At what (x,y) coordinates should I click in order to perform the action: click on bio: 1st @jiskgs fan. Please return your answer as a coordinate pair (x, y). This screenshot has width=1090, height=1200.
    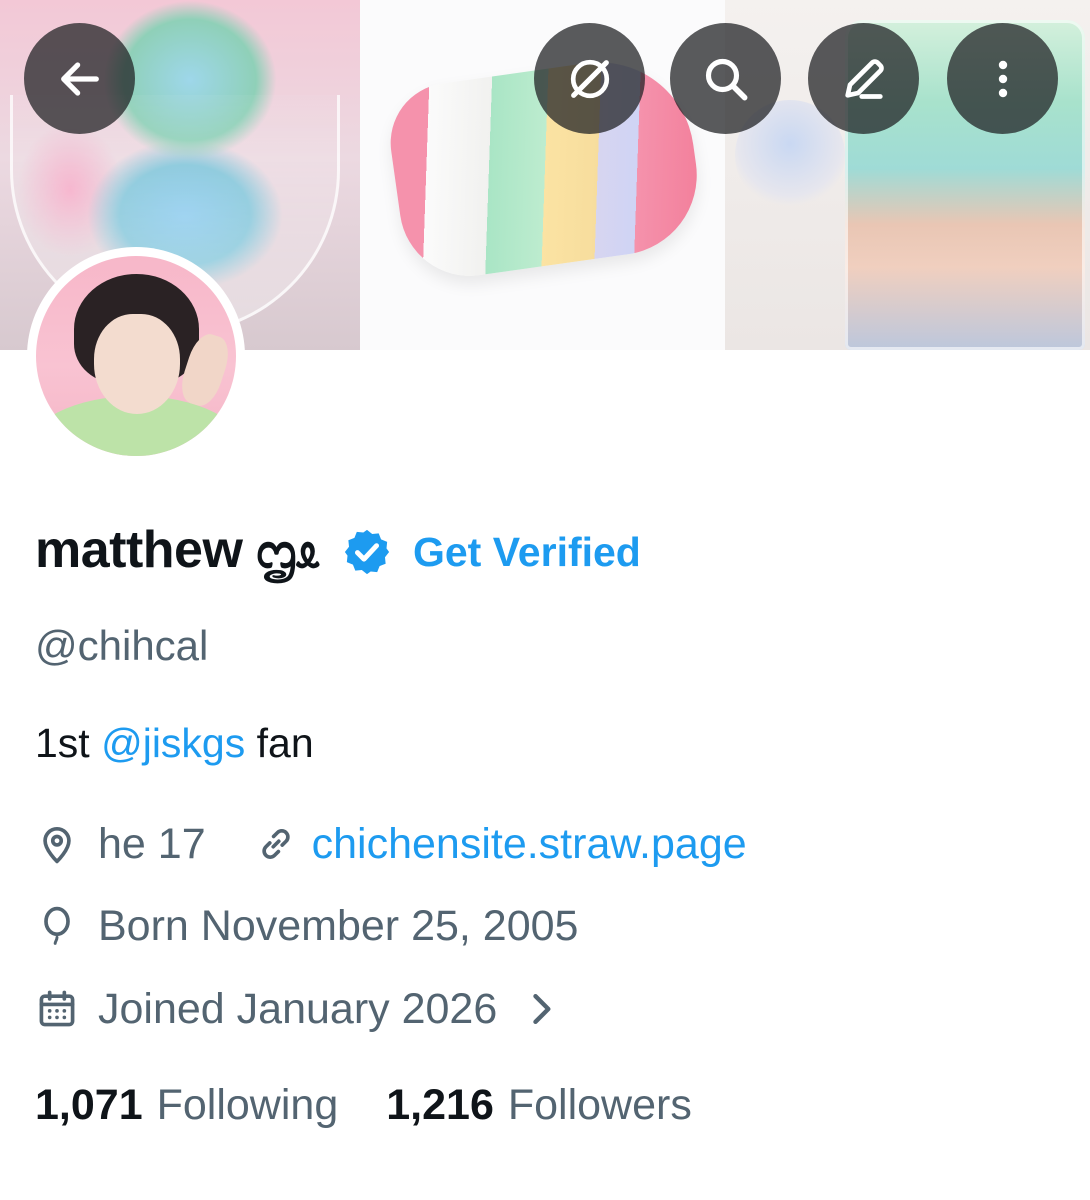
    Looking at the image, I should click on (174, 743).